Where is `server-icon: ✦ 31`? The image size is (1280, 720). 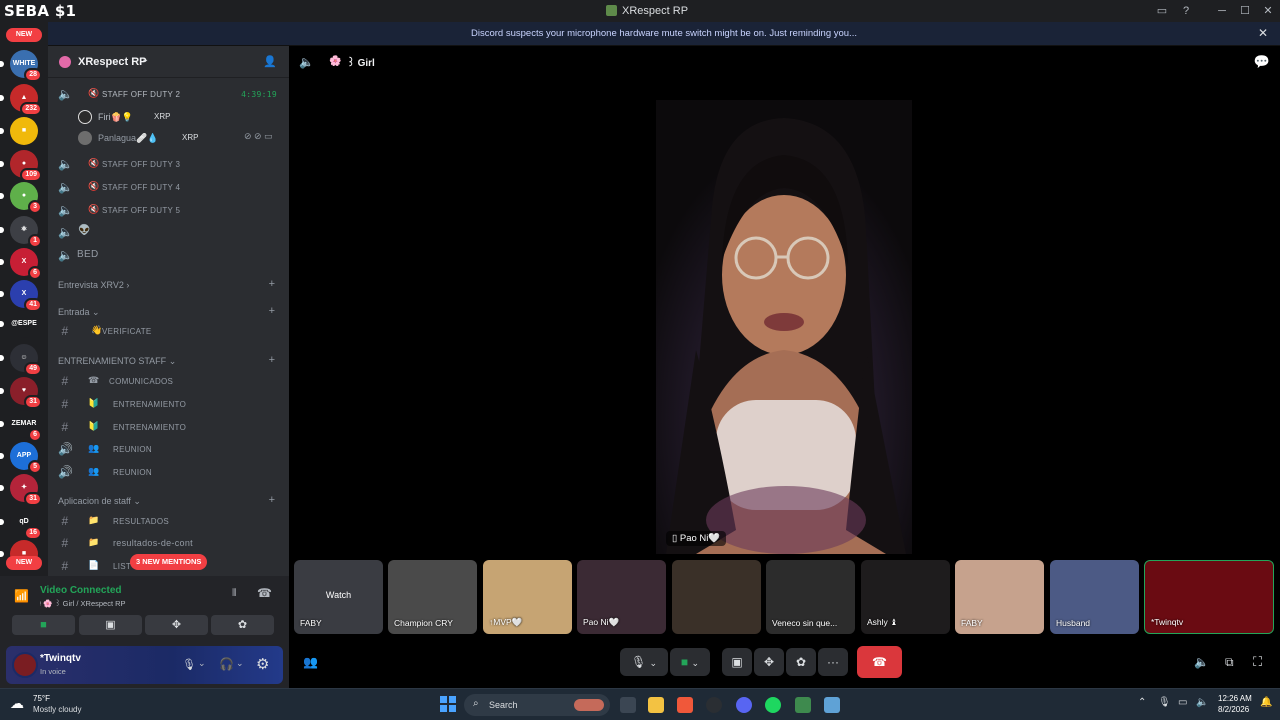
server-icon: ✦ 31 is located at coordinates (21, 490).